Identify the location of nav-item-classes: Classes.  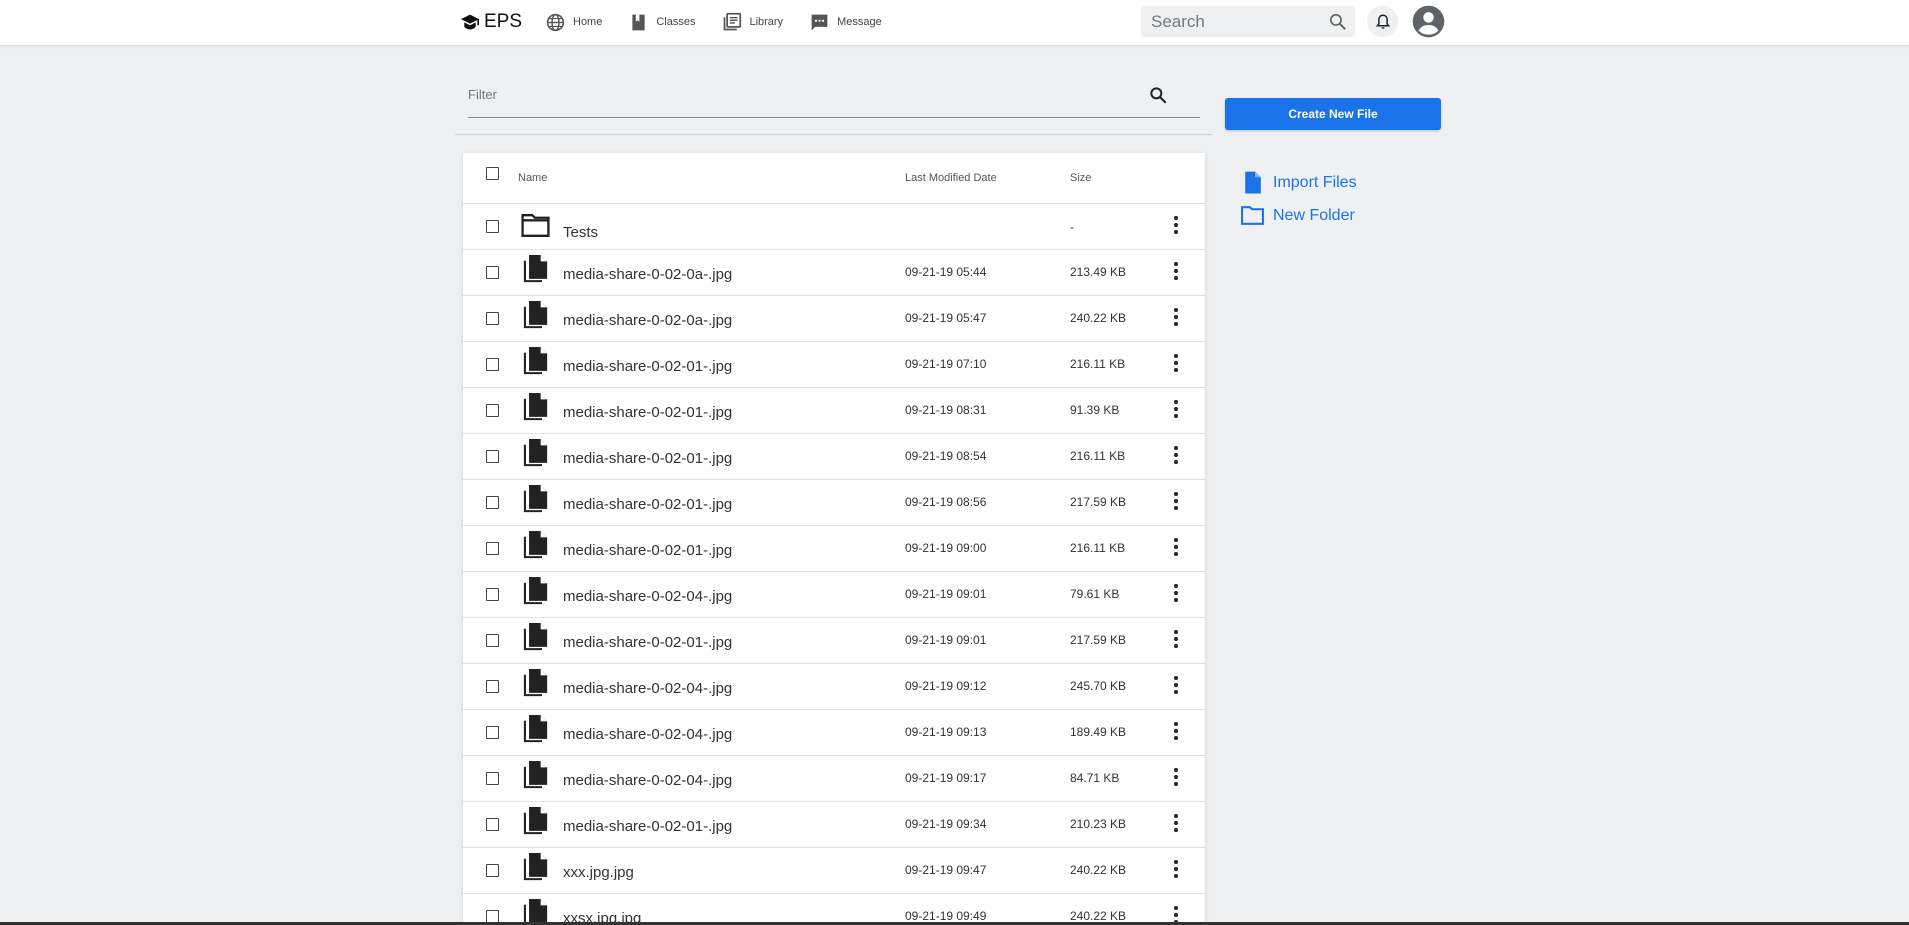
(661, 22).